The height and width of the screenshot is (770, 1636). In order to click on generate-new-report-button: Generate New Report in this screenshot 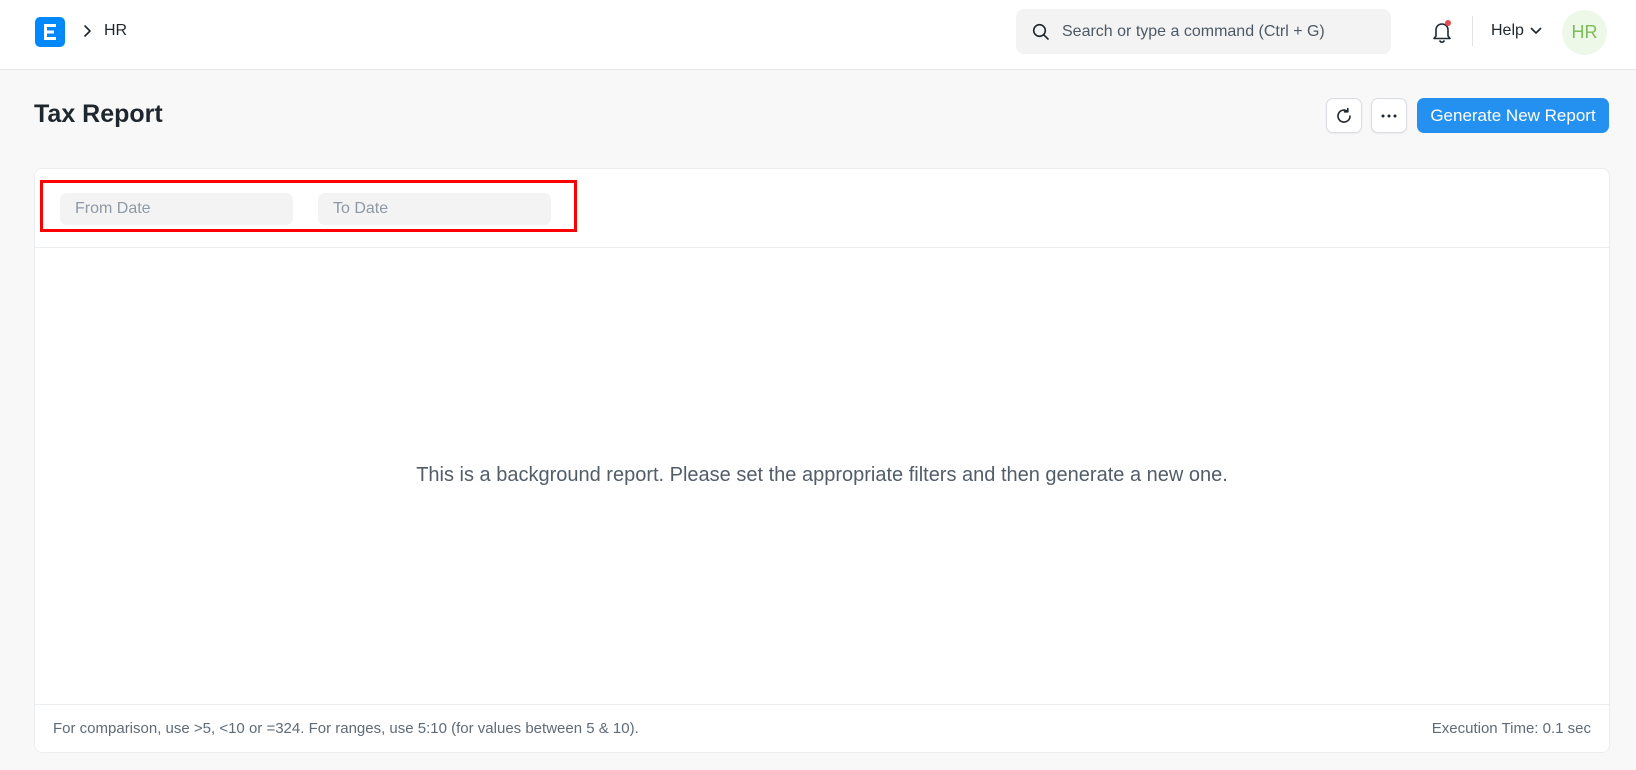, I will do `click(1513, 115)`.